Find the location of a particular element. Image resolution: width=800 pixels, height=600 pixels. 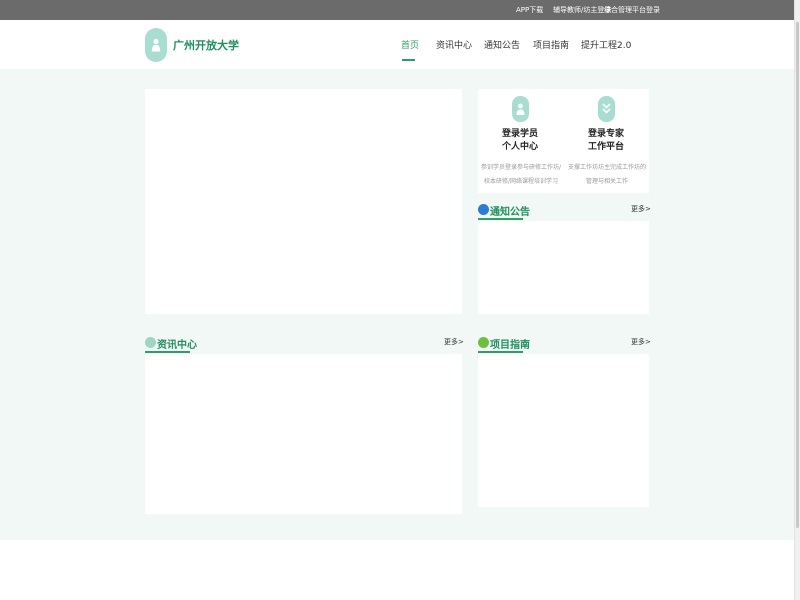

expert-login-title-line2: 工作平台 is located at coordinates (605, 147).